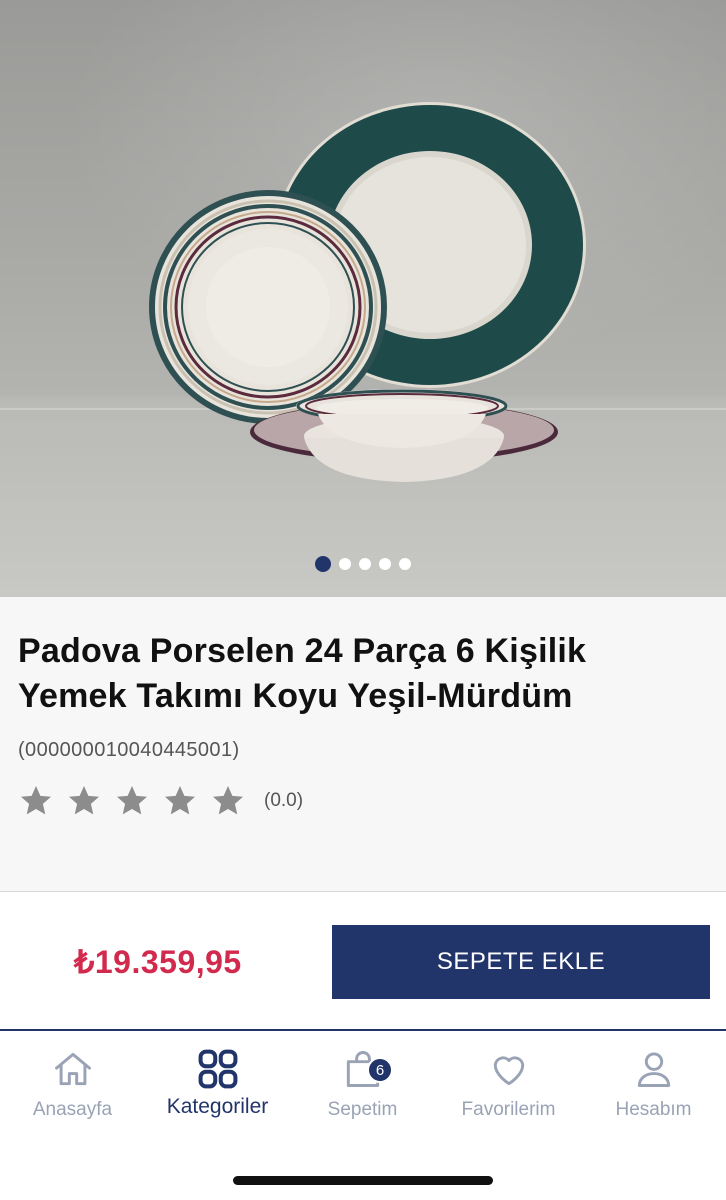  I want to click on tab-home: Anasayfa, so click(72, 1084).